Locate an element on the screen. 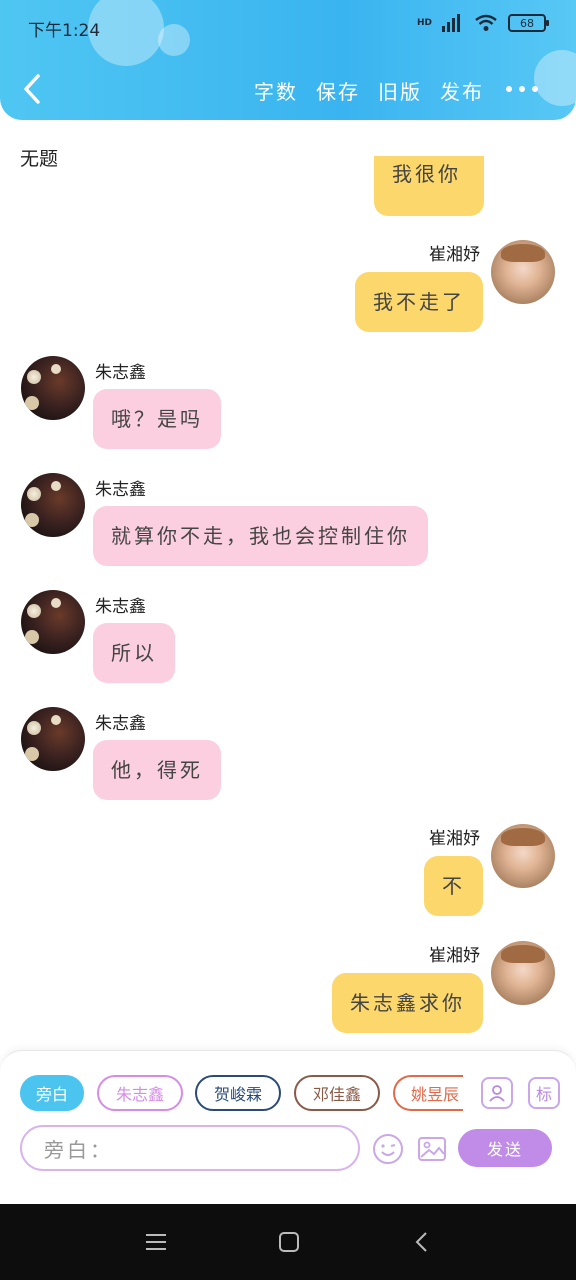 This screenshot has width=576, height=1280. chat-bubble: 不 is located at coordinates (453, 886).